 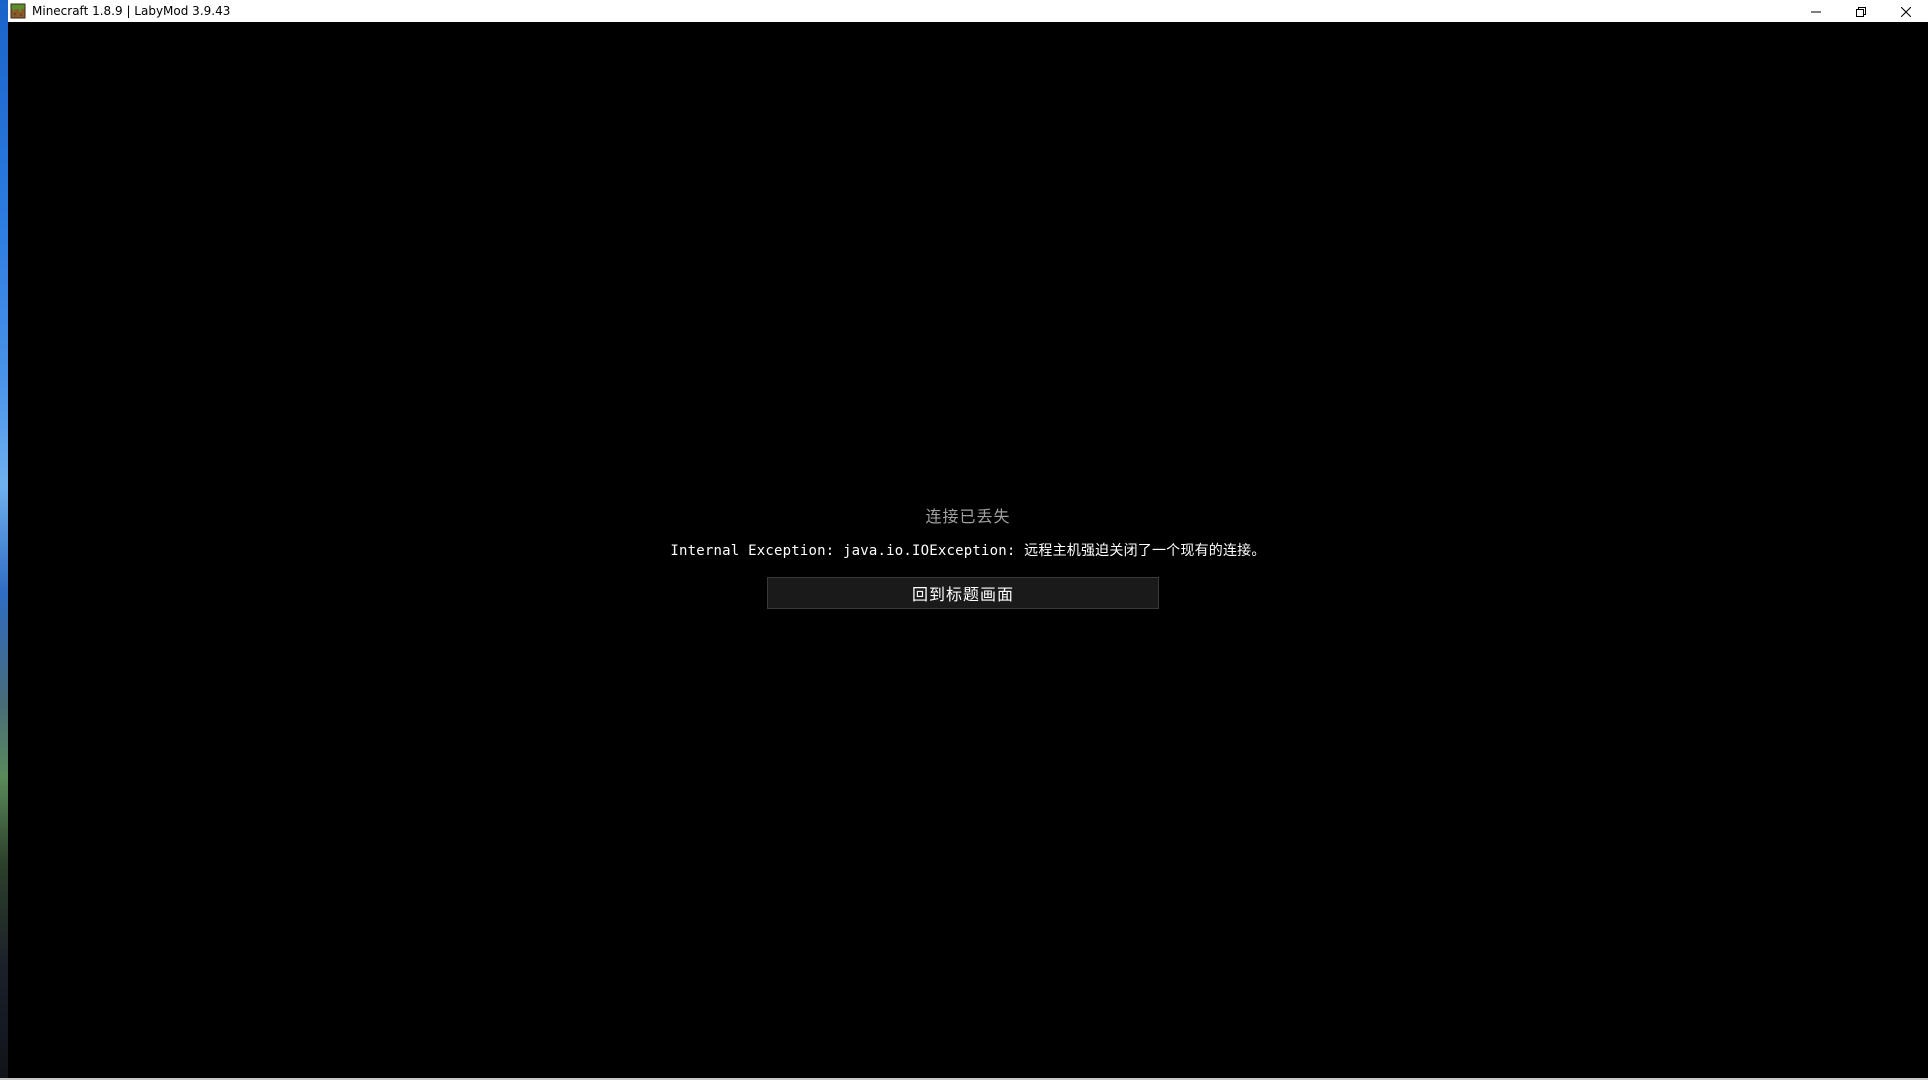 I want to click on minimize-button, so click(x=1815, y=11).